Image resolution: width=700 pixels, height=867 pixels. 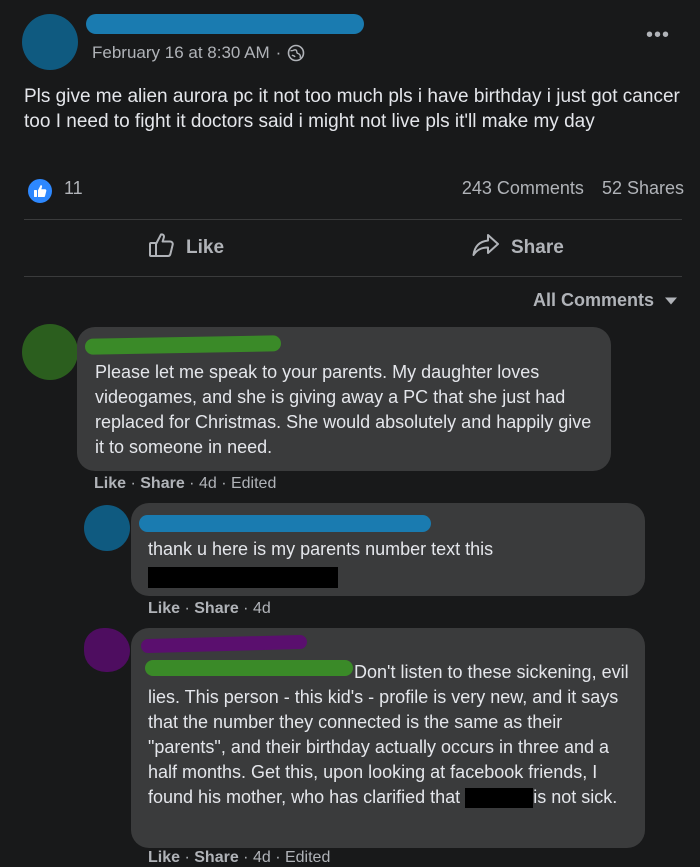 I want to click on globe-icon, so click(x=296, y=53).